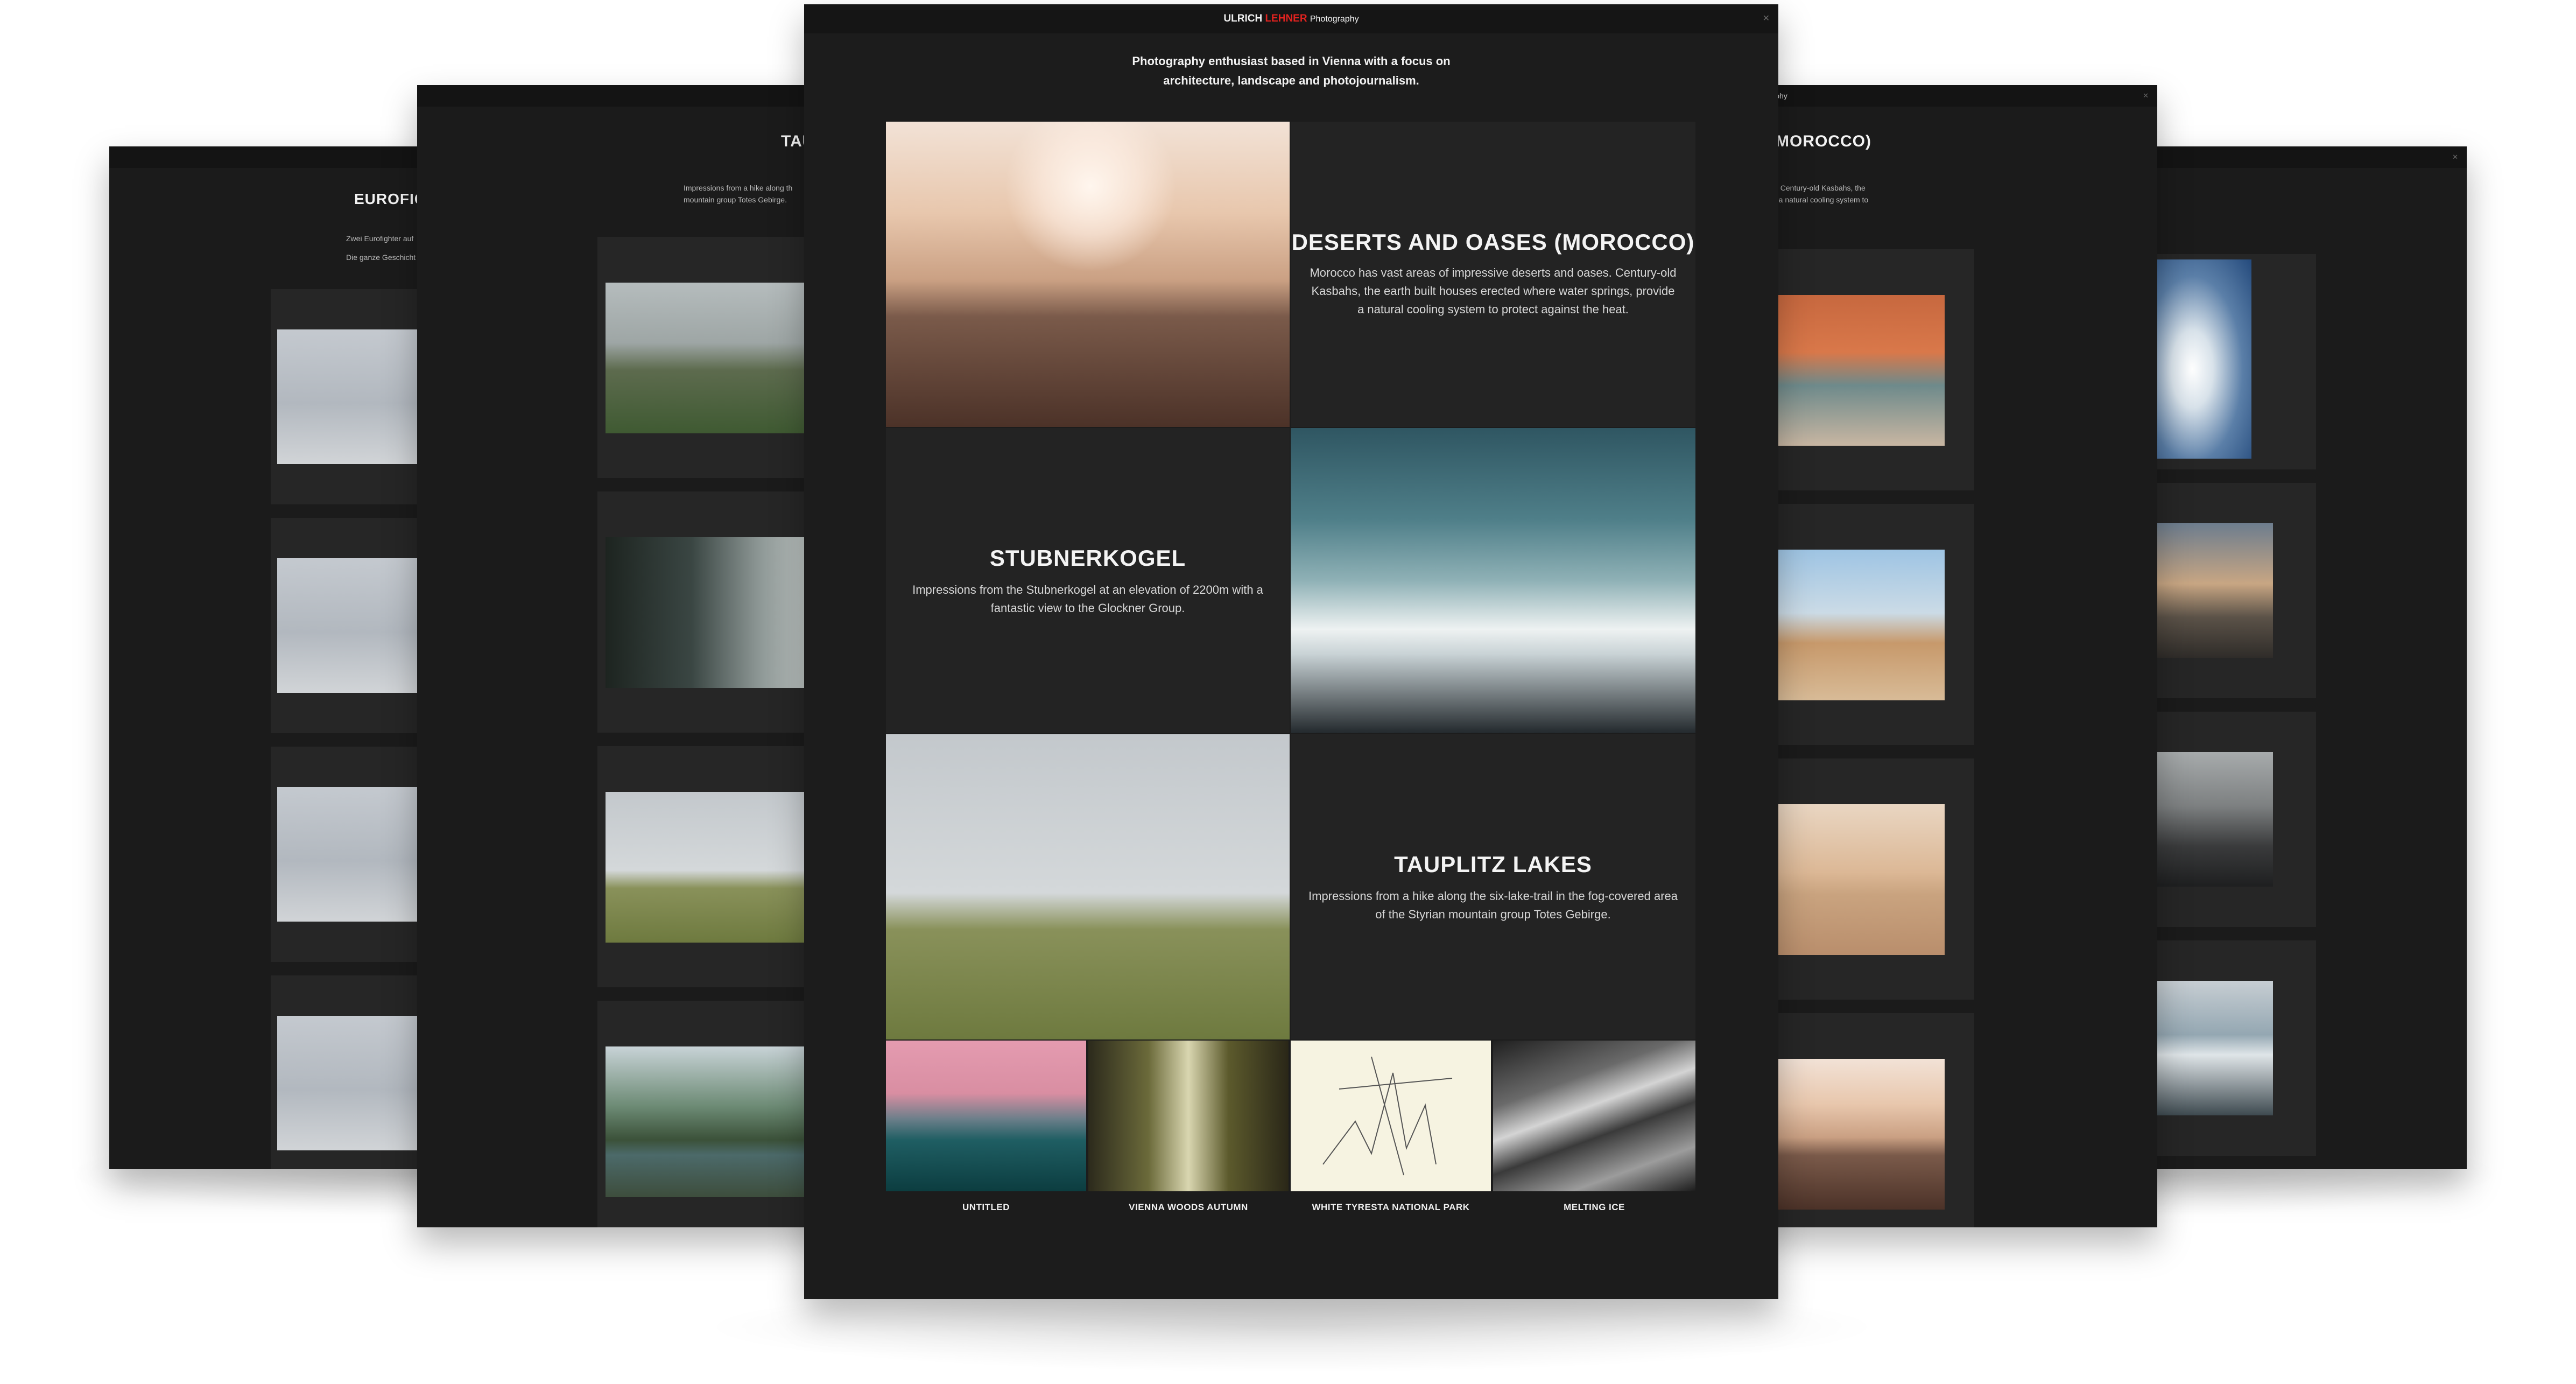 The image size is (2576, 1384). Describe the element at coordinates (1391, 1207) in the screenshot. I see `thumbnail-caption: WHITE TYRESTA NATIONAL PARK` at that location.